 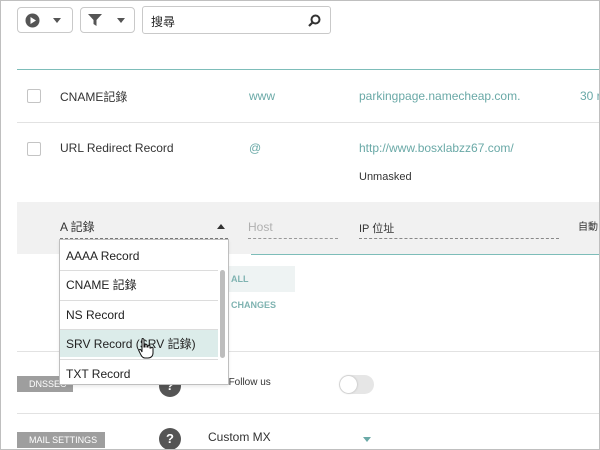 I want to click on actions-dropdown-button, so click(x=45, y=20).